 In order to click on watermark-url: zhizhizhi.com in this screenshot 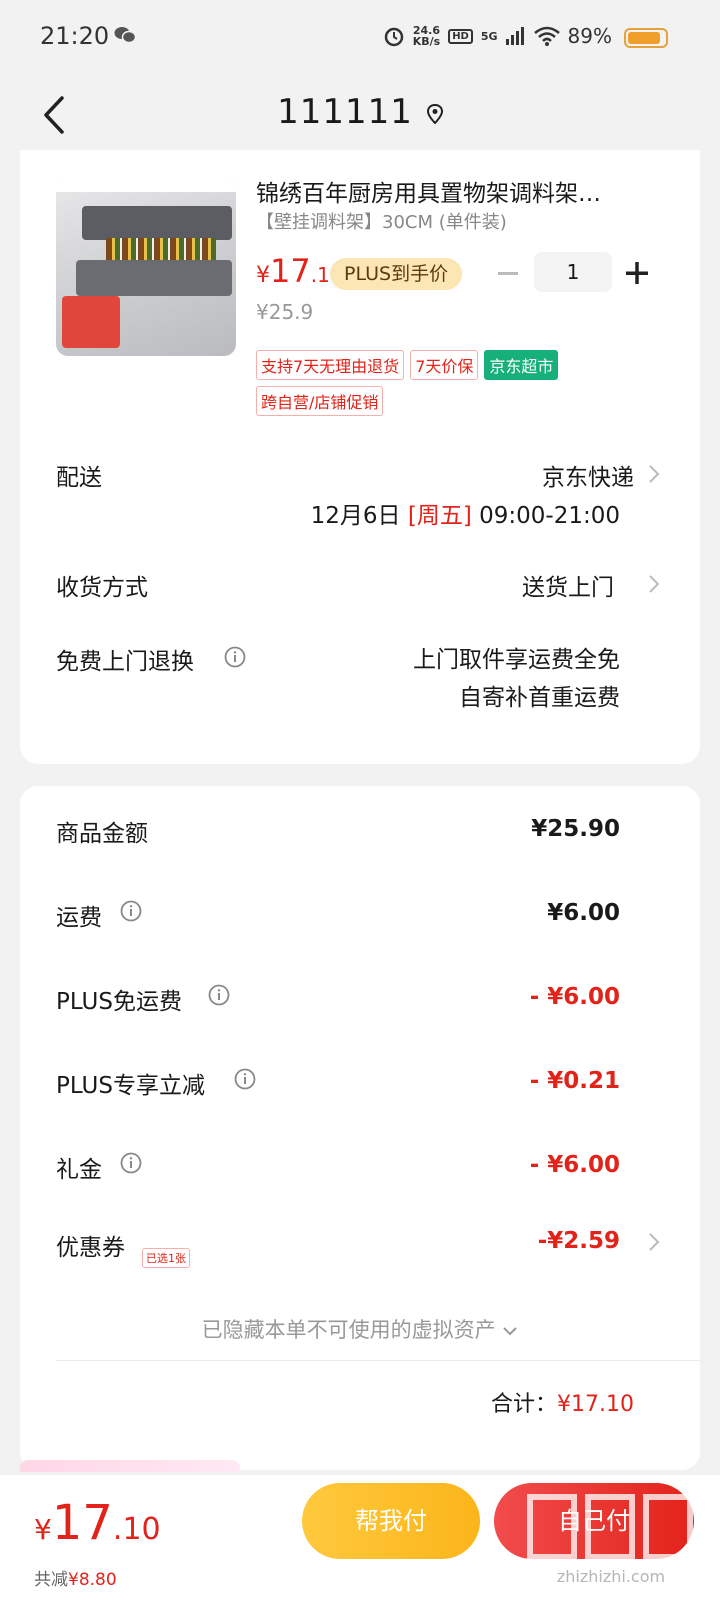, I will do `click(611, 1576)`.